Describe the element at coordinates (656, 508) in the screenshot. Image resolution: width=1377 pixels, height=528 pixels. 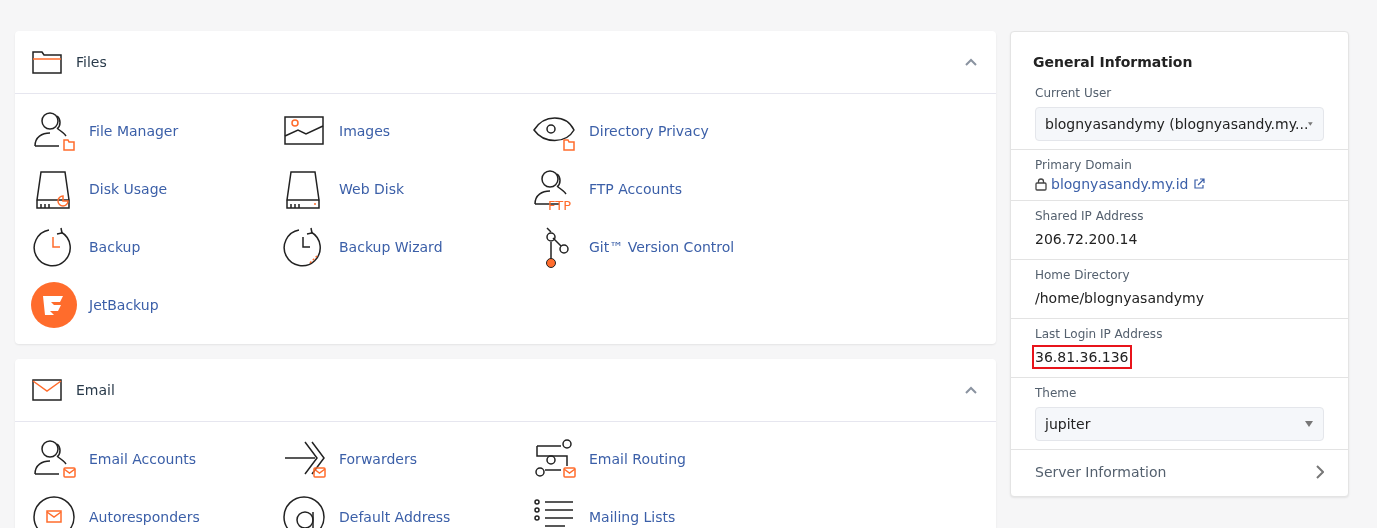
I see `tool-link: Mailing Lists` at that location.